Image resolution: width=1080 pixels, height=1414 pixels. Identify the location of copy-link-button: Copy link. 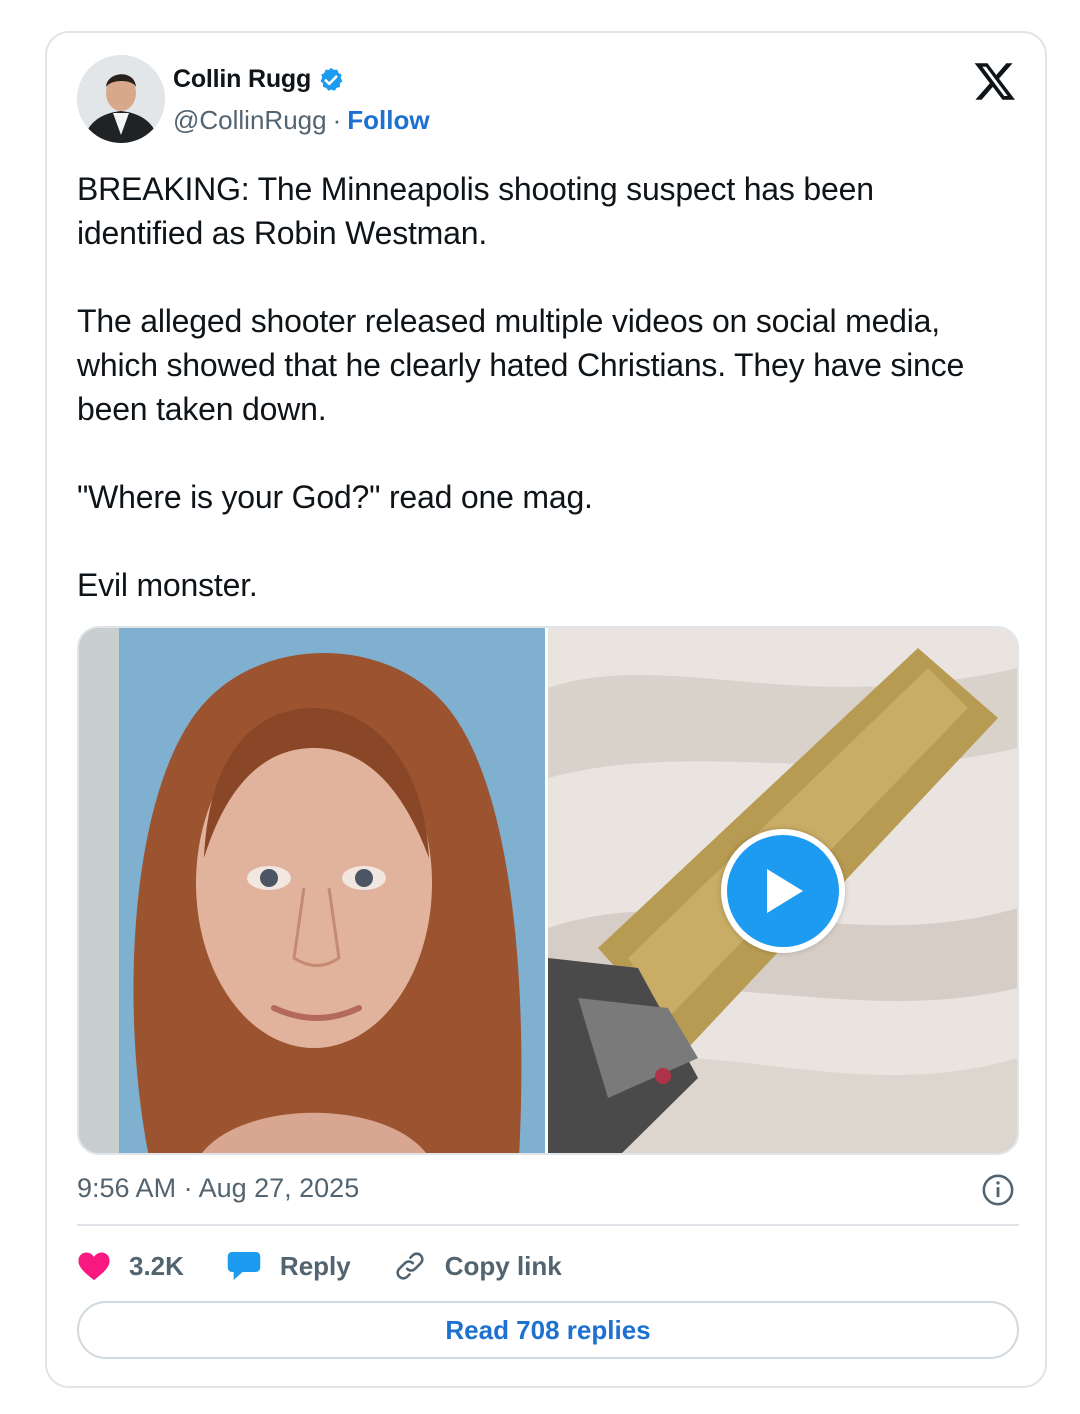
(477, 1266).